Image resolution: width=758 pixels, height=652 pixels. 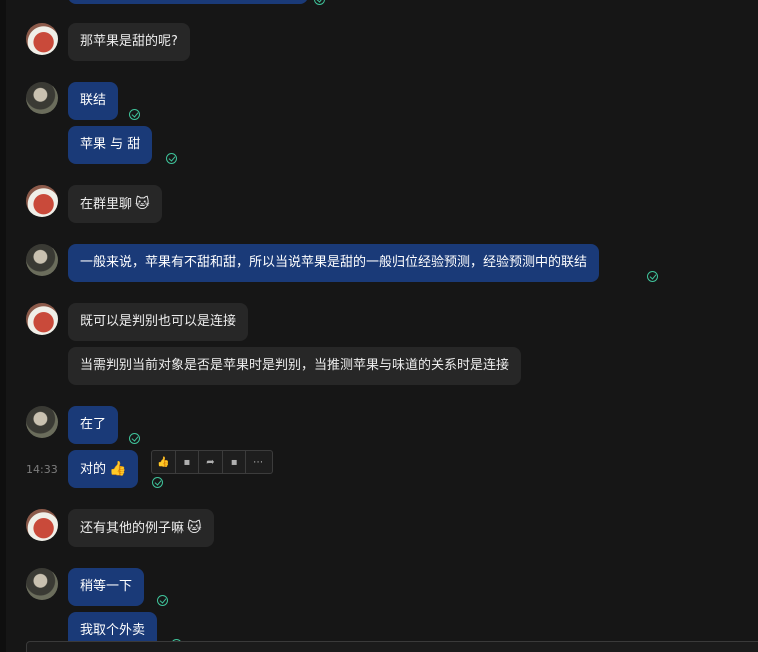 What do you see at coordinates (258, 462) in the screenshot?
I see `more-icon: ⋯` at bounding box center [258, 462].